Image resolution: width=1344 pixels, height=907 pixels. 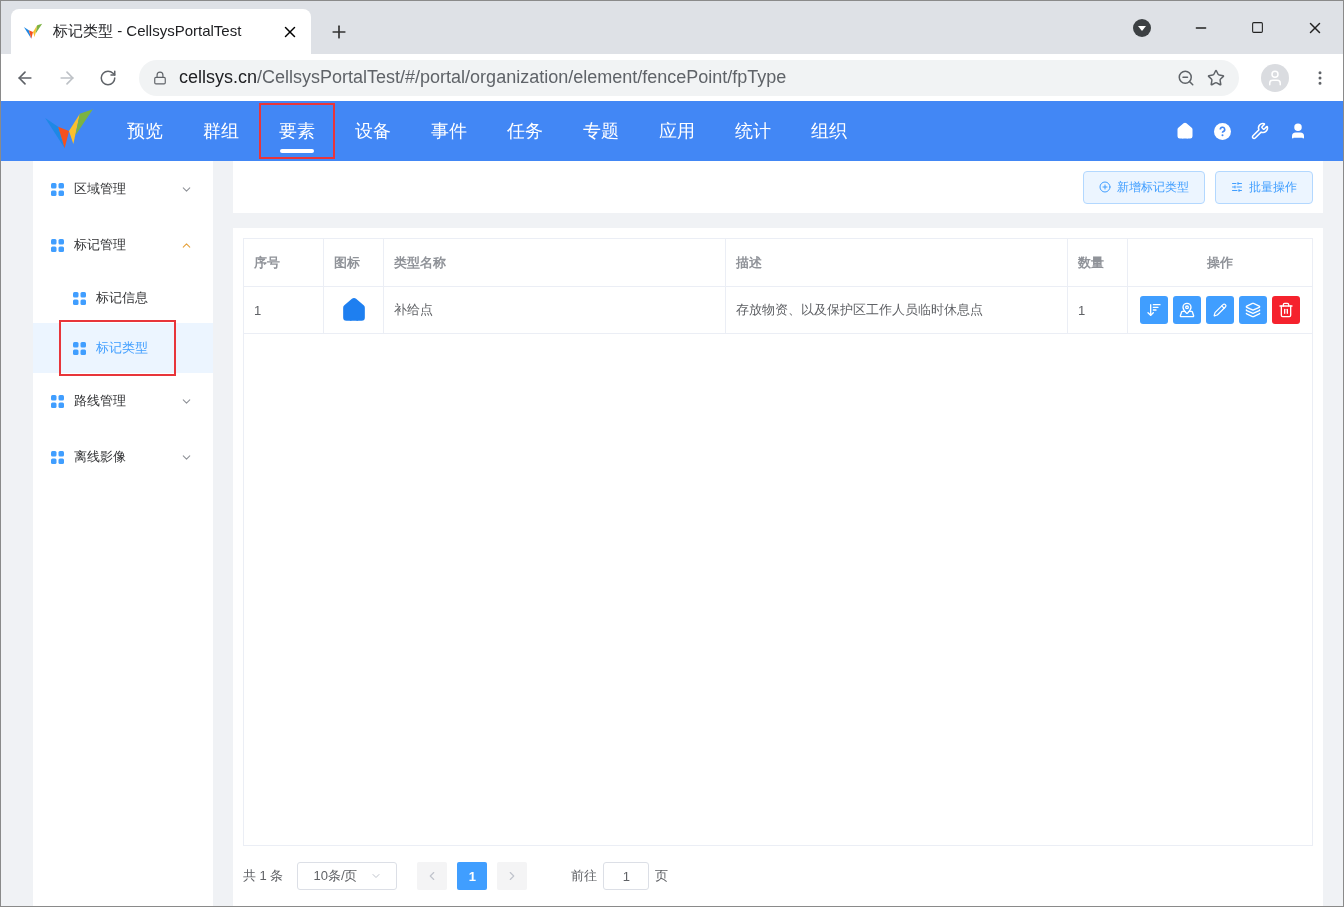 I want to click on edit-button, so click(x=1220, y=310).